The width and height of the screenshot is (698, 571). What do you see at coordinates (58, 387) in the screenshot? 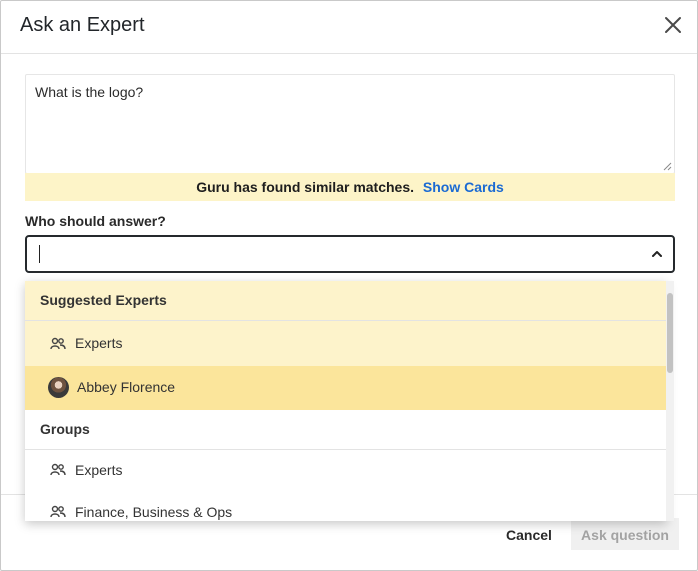
I see `avatar` at bounding box center [58, 387].